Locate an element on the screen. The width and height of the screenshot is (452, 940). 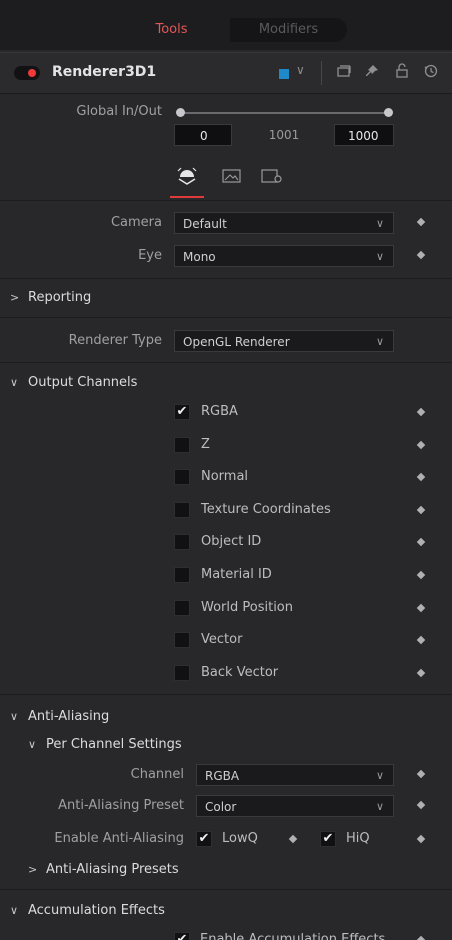
active-subtab-indicator is located at coordinates (187, 197).